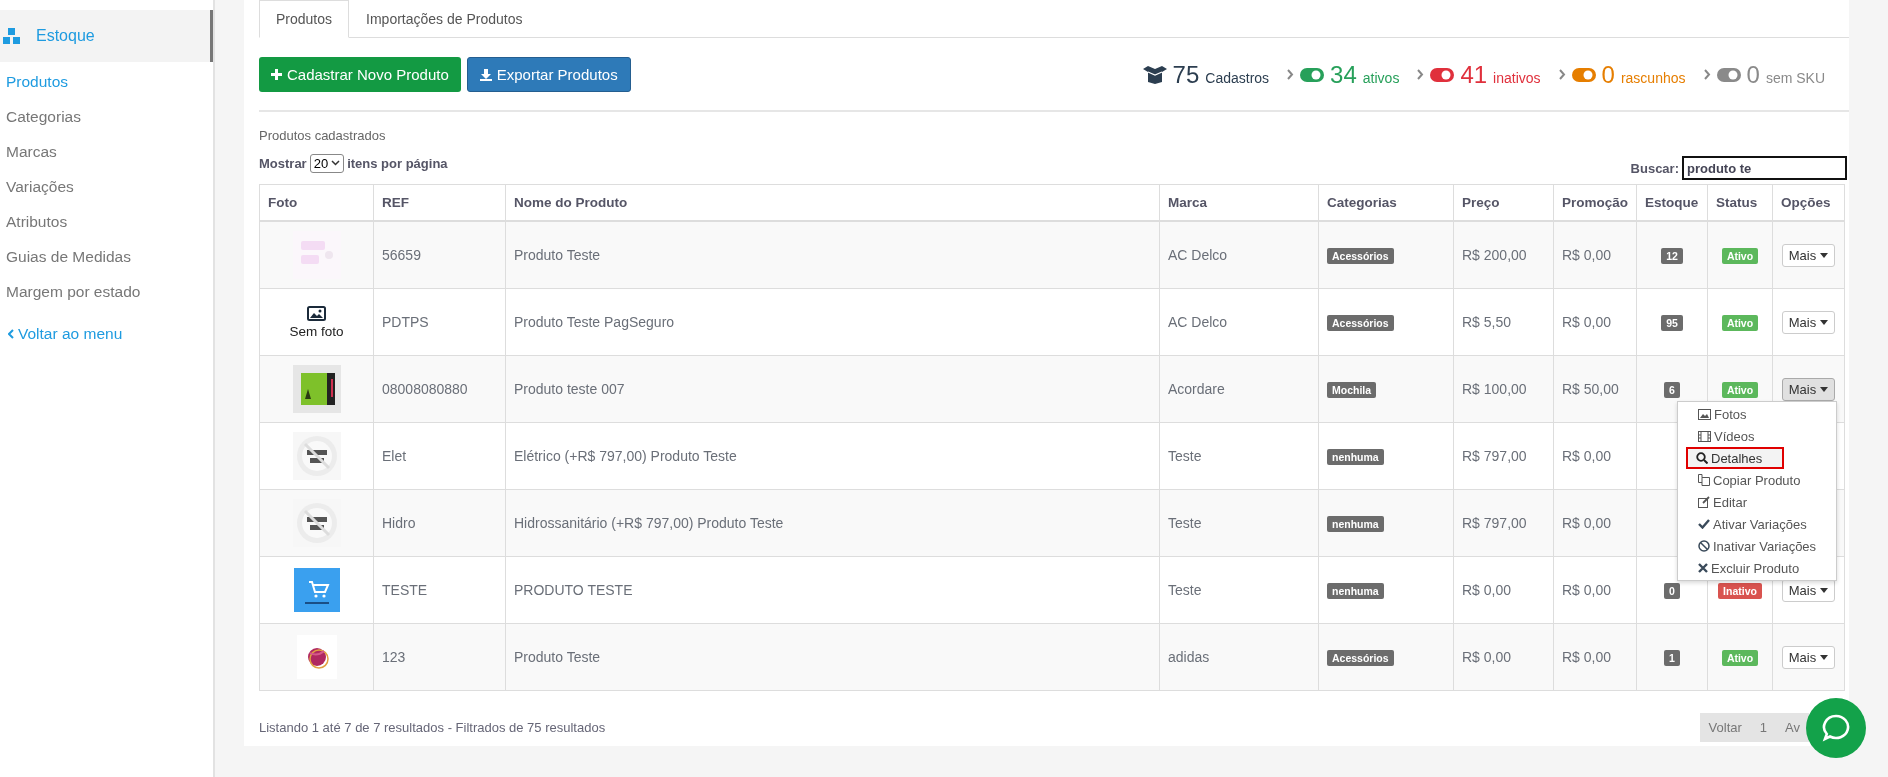  Describe the element at coordinates (1740, 590) in the screenshot. I see `status-tag: Inativo` at that location.